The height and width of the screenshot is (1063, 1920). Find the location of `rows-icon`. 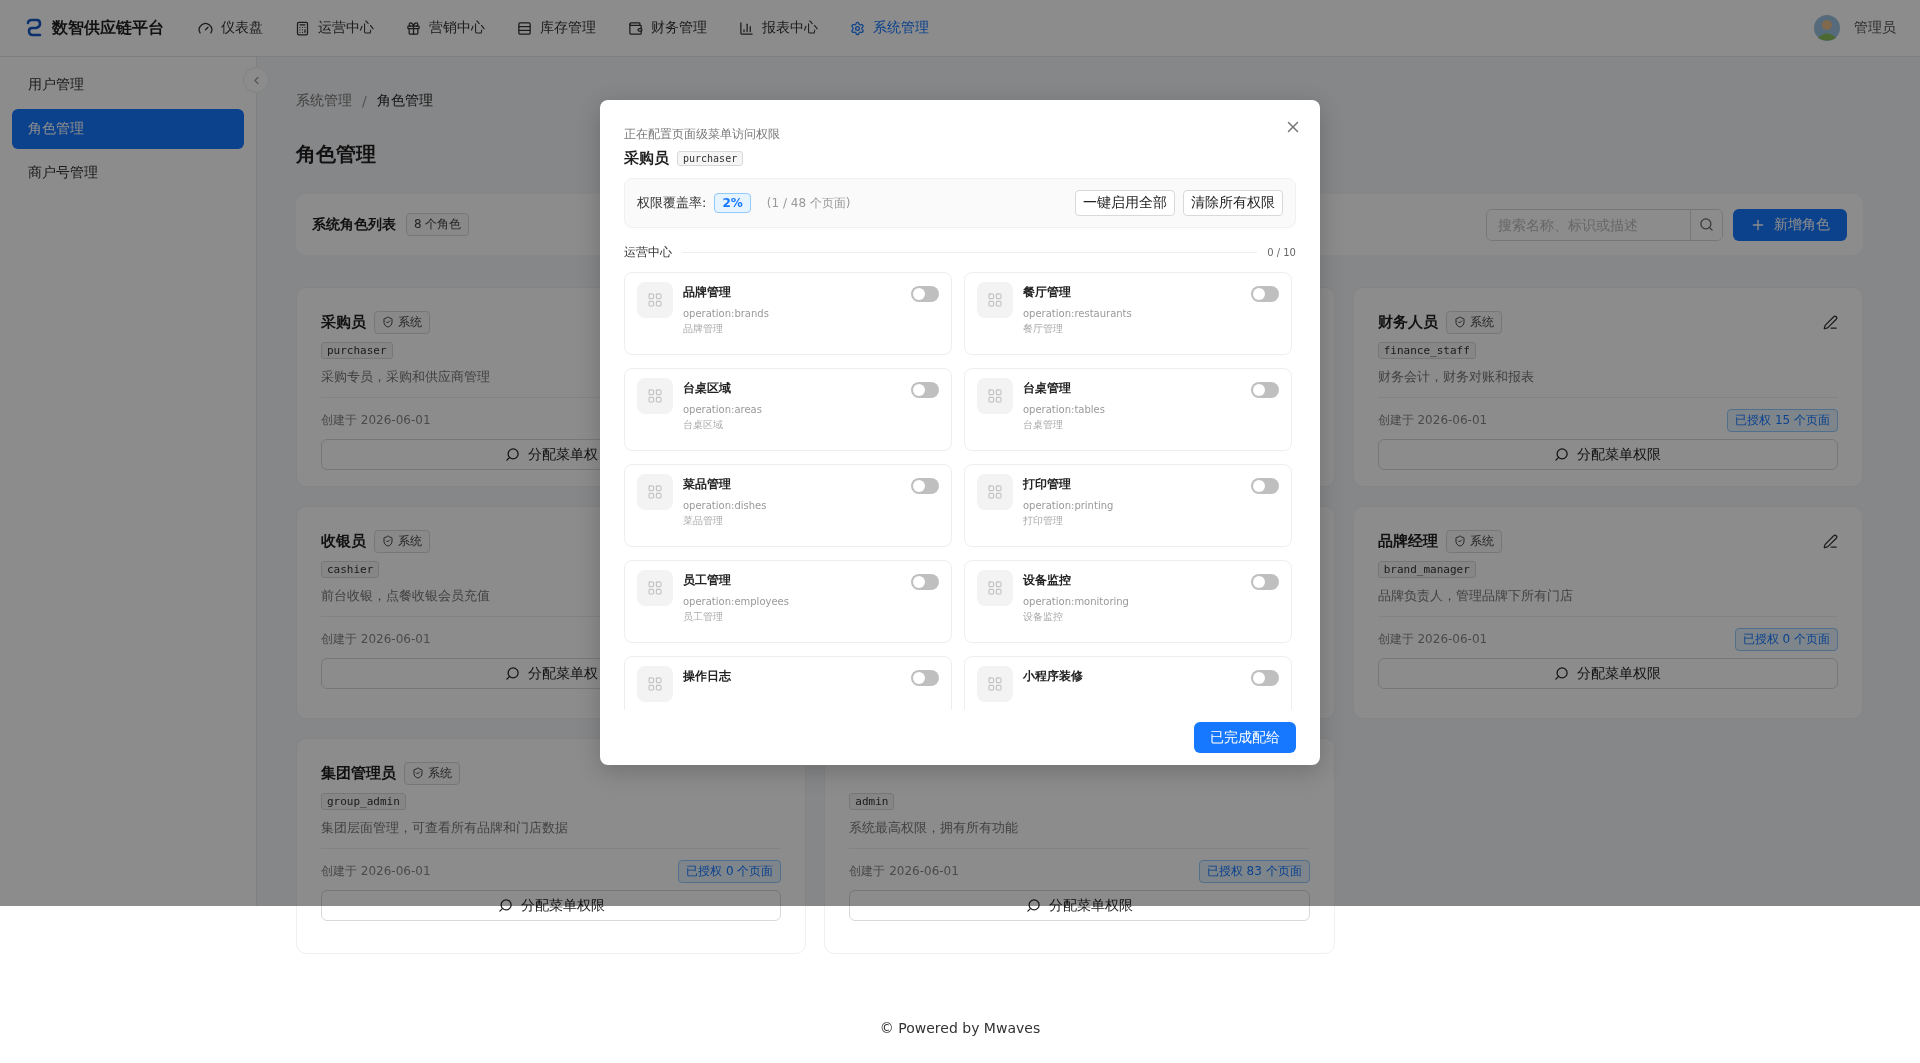

rows-icon is located at coordinates (524, 28).